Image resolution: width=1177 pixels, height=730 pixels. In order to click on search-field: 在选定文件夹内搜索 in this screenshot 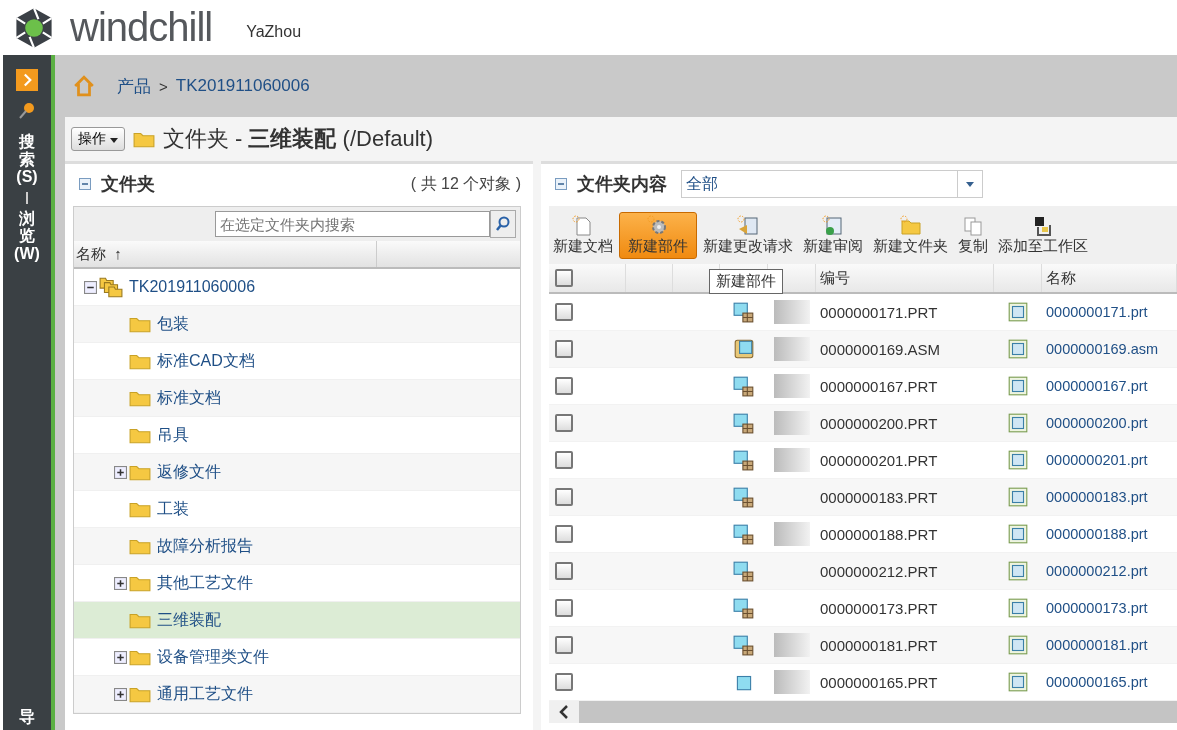, I will do `click(352, 224)`.